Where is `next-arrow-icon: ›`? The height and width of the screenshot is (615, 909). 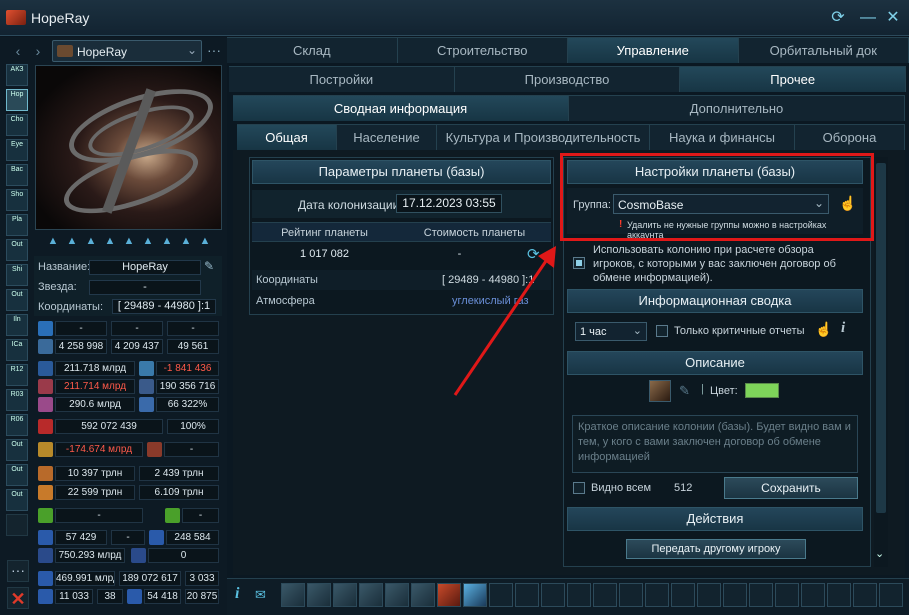
next-arrow-icon: › is located at coordinates (38, 51).